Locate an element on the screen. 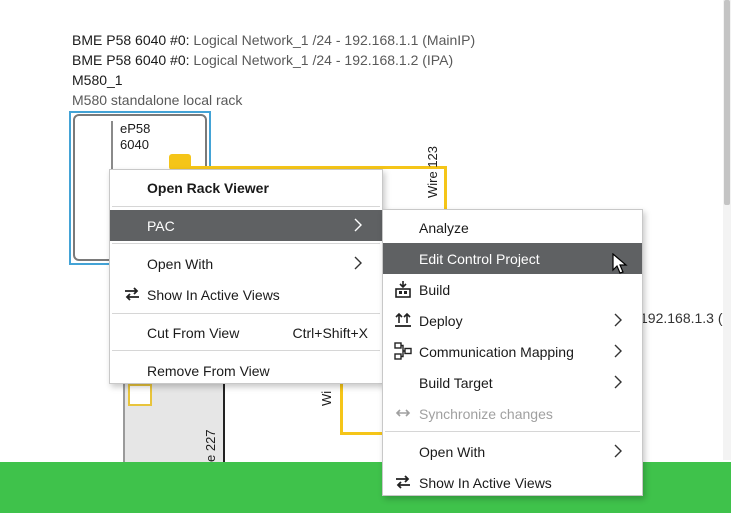  submenu-item-deploy: Deploy is located at coordinates (512, 320).